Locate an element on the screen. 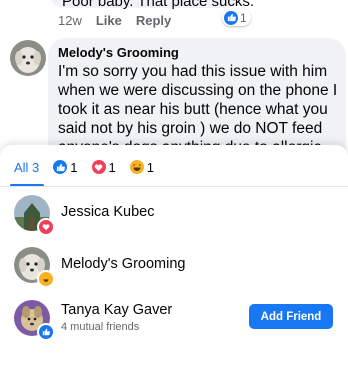  tab-haha: 1 is located at coordinates (141, 167).